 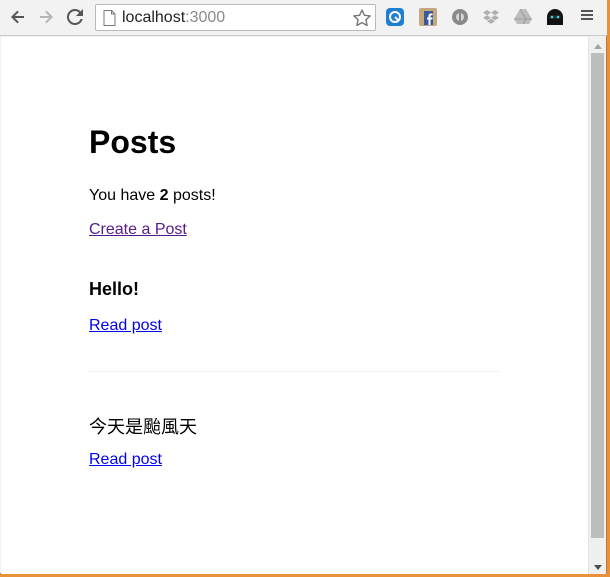 I want to click on reload-button, so click(x=75, y=17).